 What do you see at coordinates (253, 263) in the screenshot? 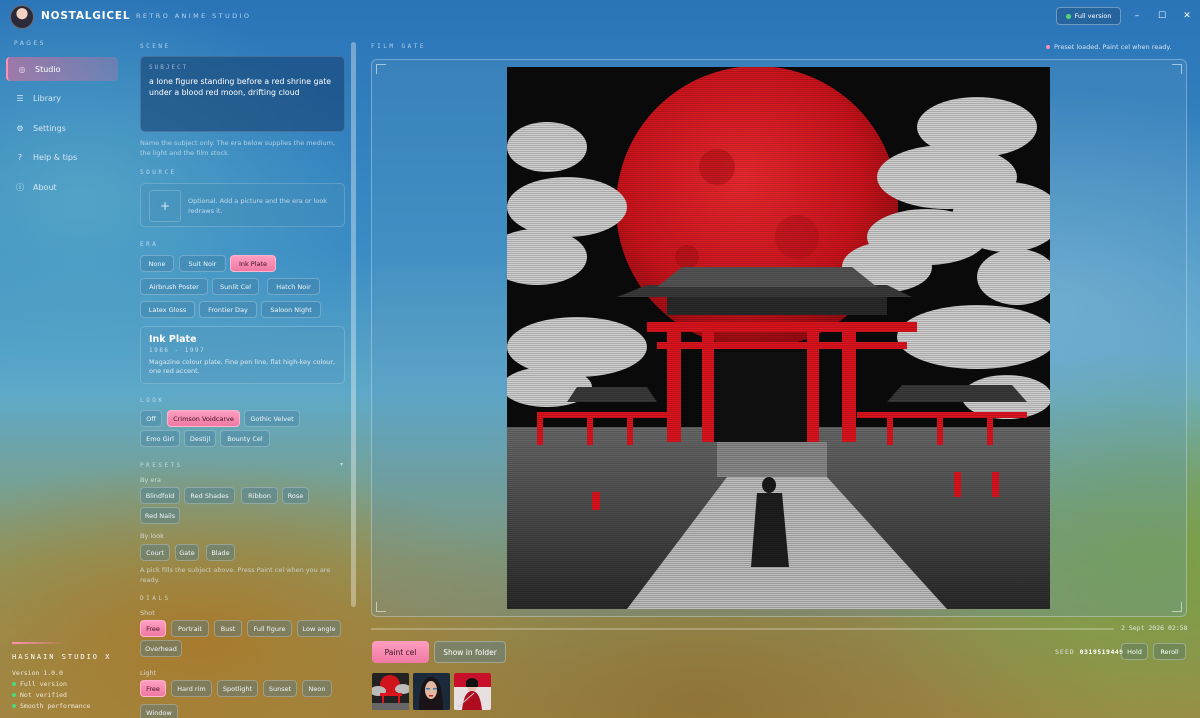
I see `era-chip-ink-plate: Ink Plate` at bounding box center [253, 263].